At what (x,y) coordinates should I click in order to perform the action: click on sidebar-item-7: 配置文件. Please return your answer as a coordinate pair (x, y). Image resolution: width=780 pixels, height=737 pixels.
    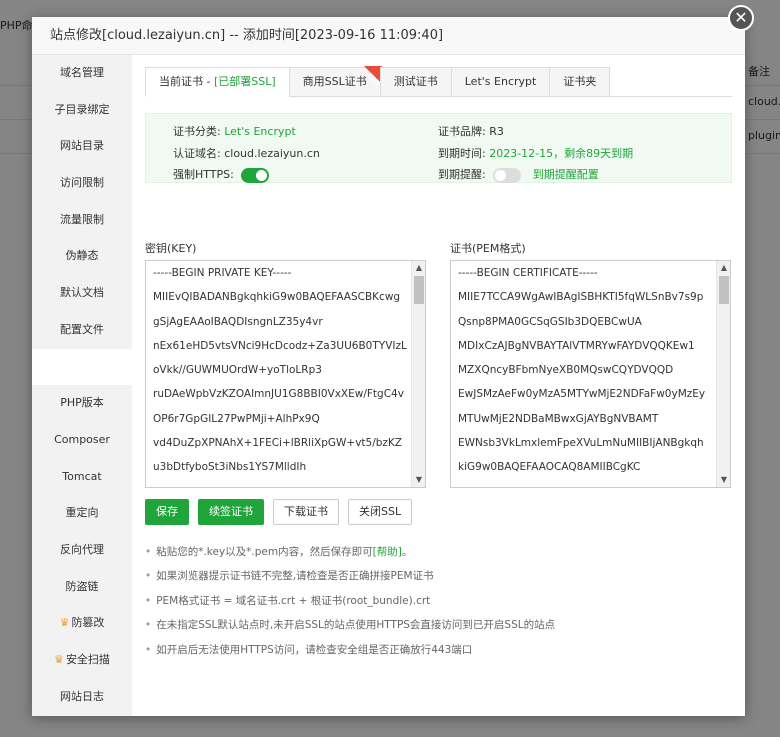
    Looking at the image, I should click on (82, 330).